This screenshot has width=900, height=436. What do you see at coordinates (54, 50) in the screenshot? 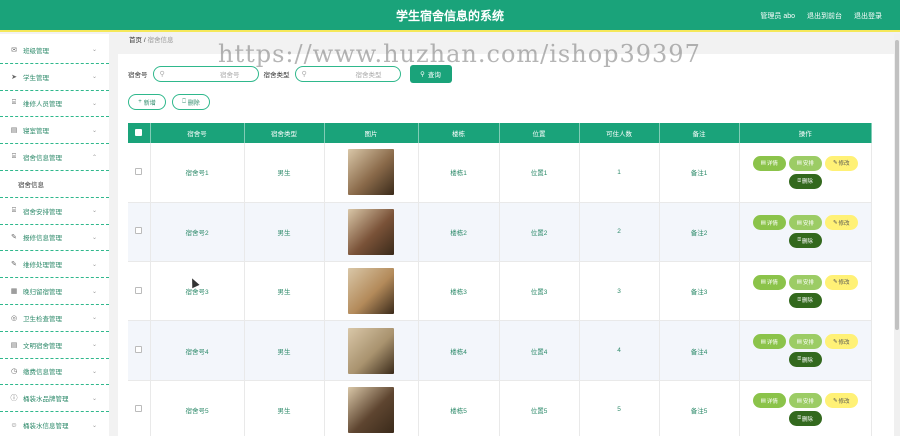
I see `sidebar-item: ✉ 班级管理 ⌄` at bounding box center [54, 50].